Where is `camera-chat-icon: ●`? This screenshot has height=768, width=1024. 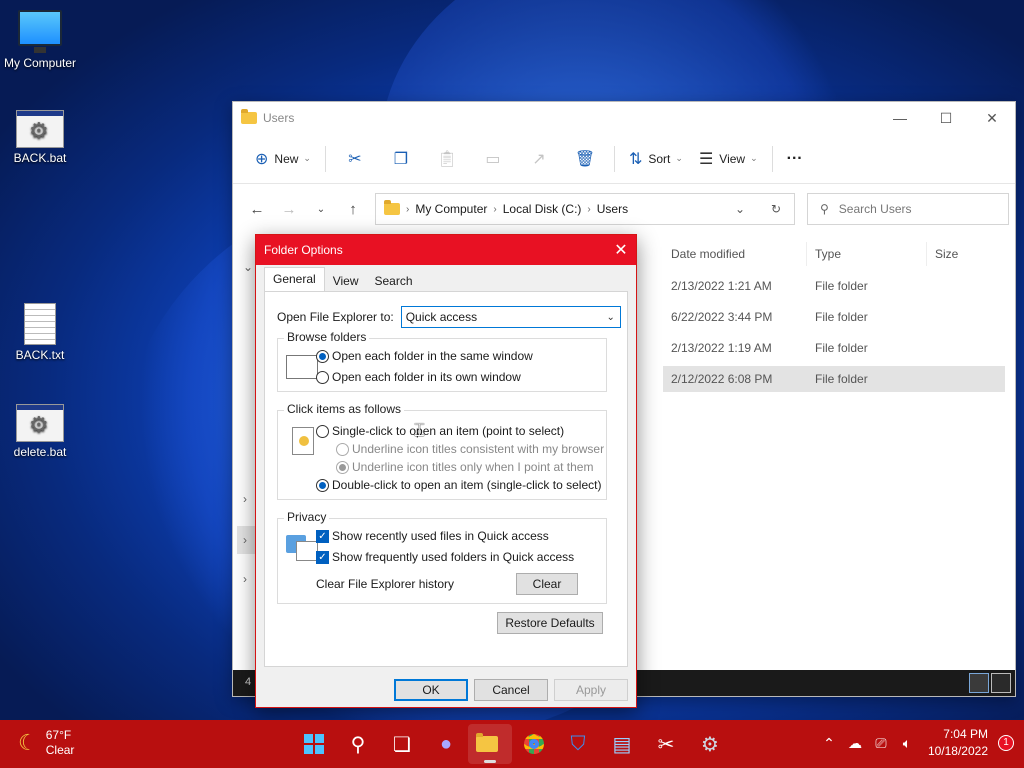 camera-chat-icon: ● is located at coordinates (446, 743).